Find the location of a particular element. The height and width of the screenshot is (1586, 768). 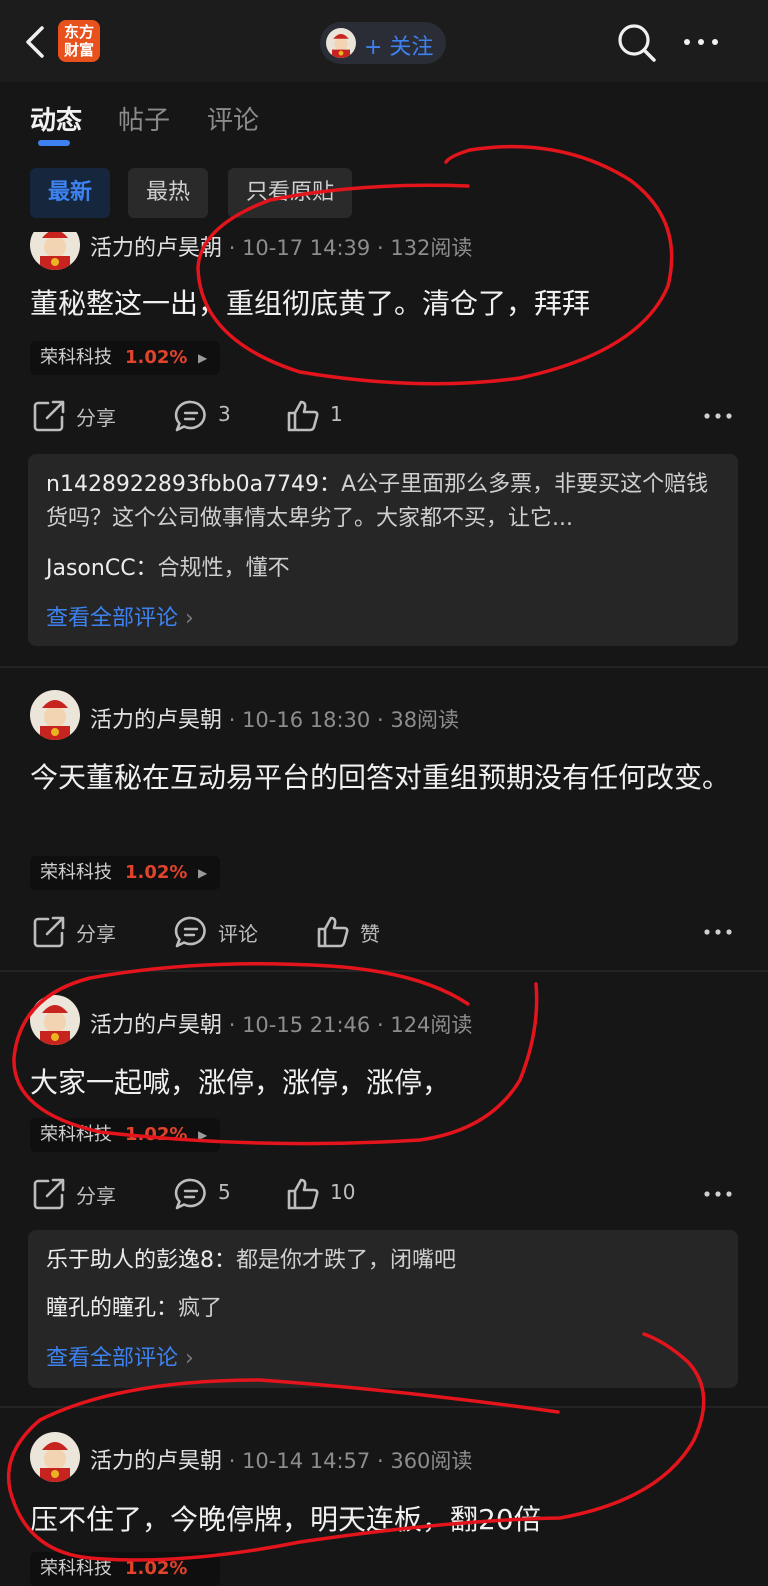

comment-line: JasonCC：合规性，懂不 is located at coordinates (384, 569).